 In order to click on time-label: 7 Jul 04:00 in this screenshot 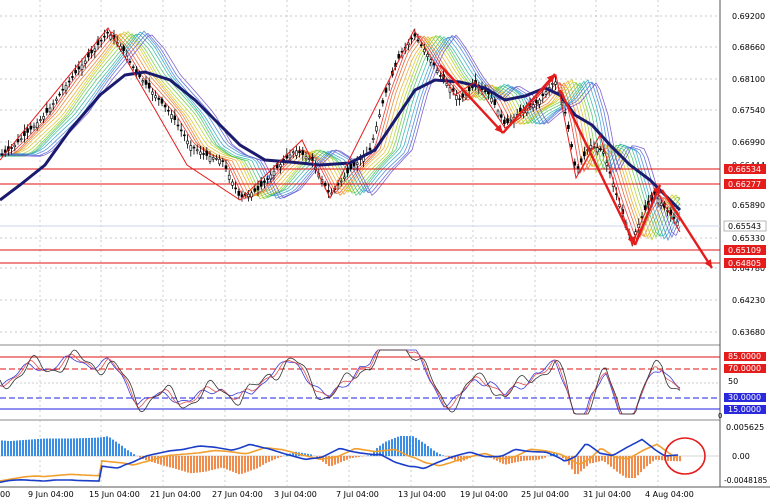, I will do `click(357, 494)`.